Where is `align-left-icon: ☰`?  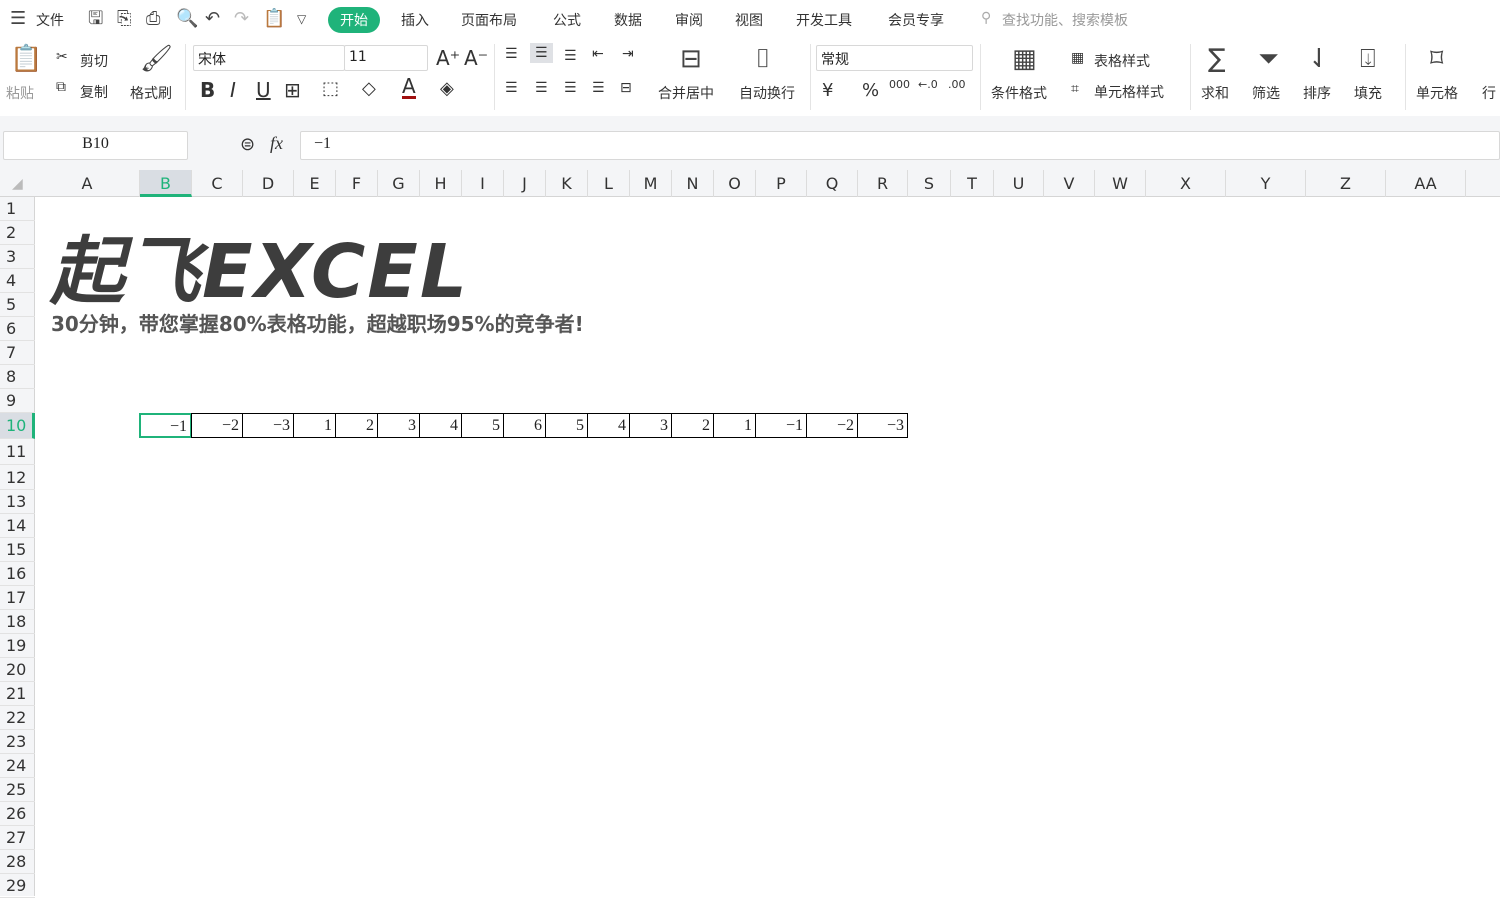 align-left-icon: ☰ is located at coordinates (511, 88).